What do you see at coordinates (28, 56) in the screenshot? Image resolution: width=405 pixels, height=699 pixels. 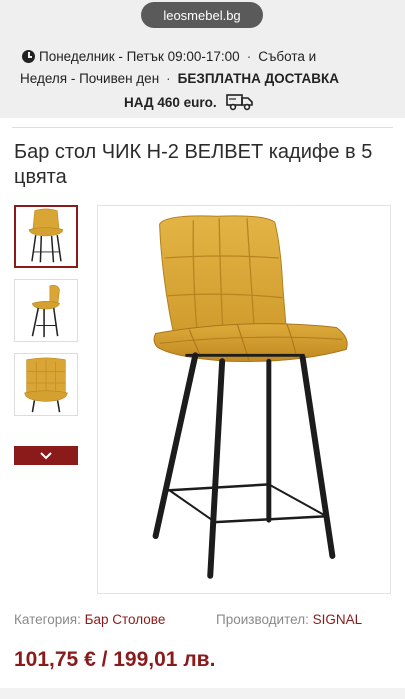 I see `clock-icon` at bounding box center [28, 56].